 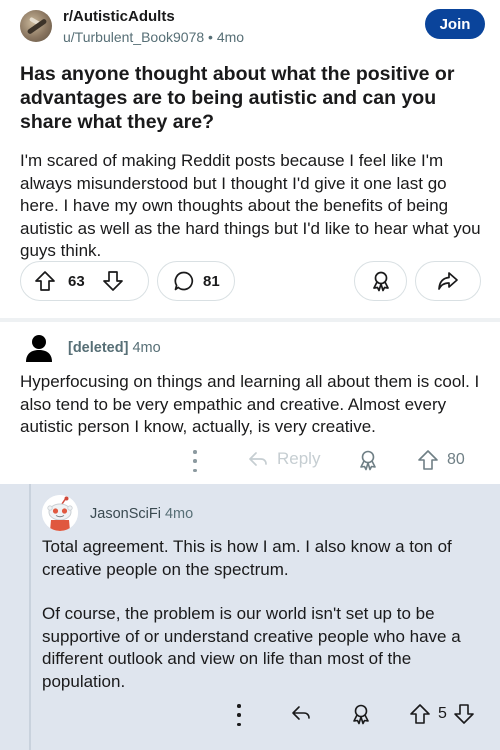 What do you see at coordinates (456, 459) in the screenshot?
I see `comment-vote-count: 80` at bounding box center [456, 459].